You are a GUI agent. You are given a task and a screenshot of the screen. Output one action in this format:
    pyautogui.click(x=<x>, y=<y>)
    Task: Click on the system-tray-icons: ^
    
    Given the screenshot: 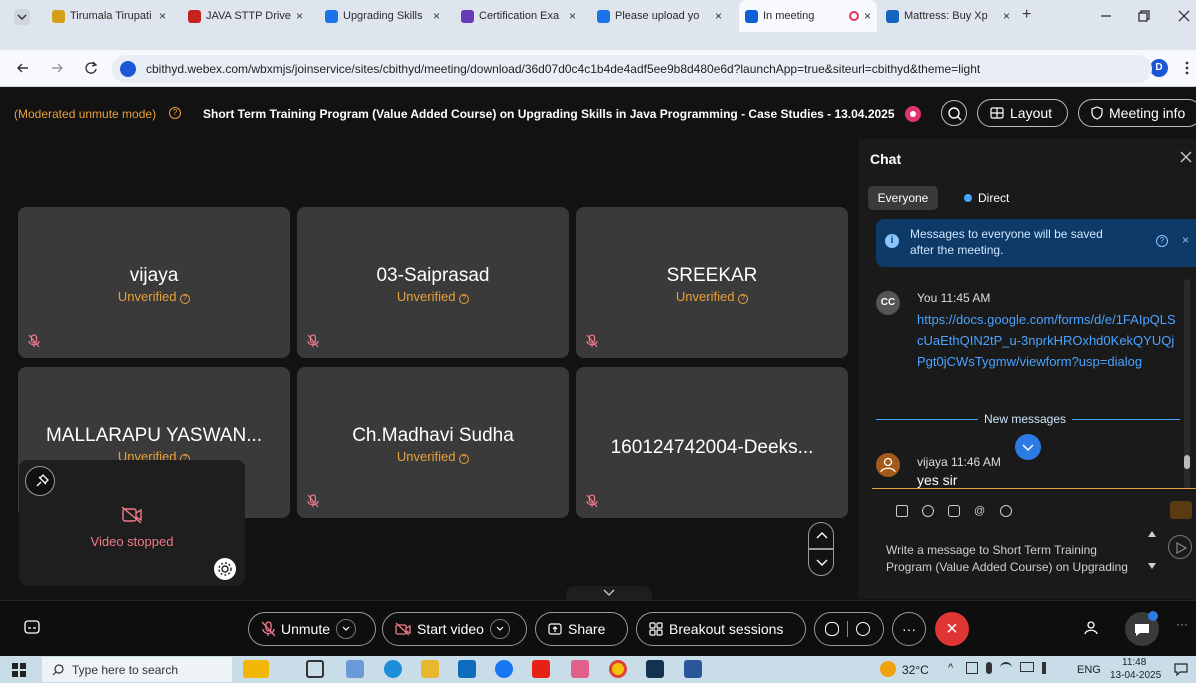 What is the action you would take?
    pyautogui.click(x=1001, y=669)
    